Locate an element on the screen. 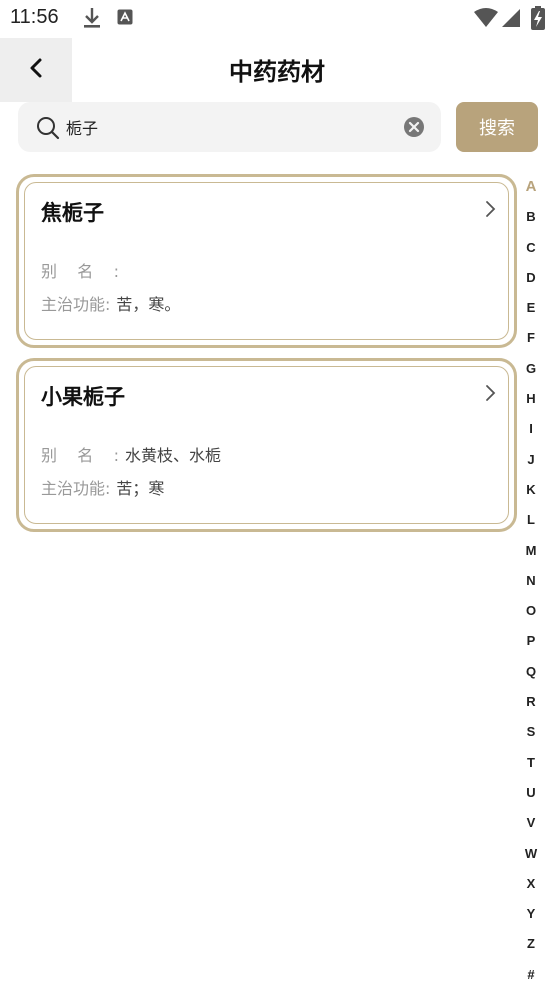  signal-icon is located at coordinates (511, 20).